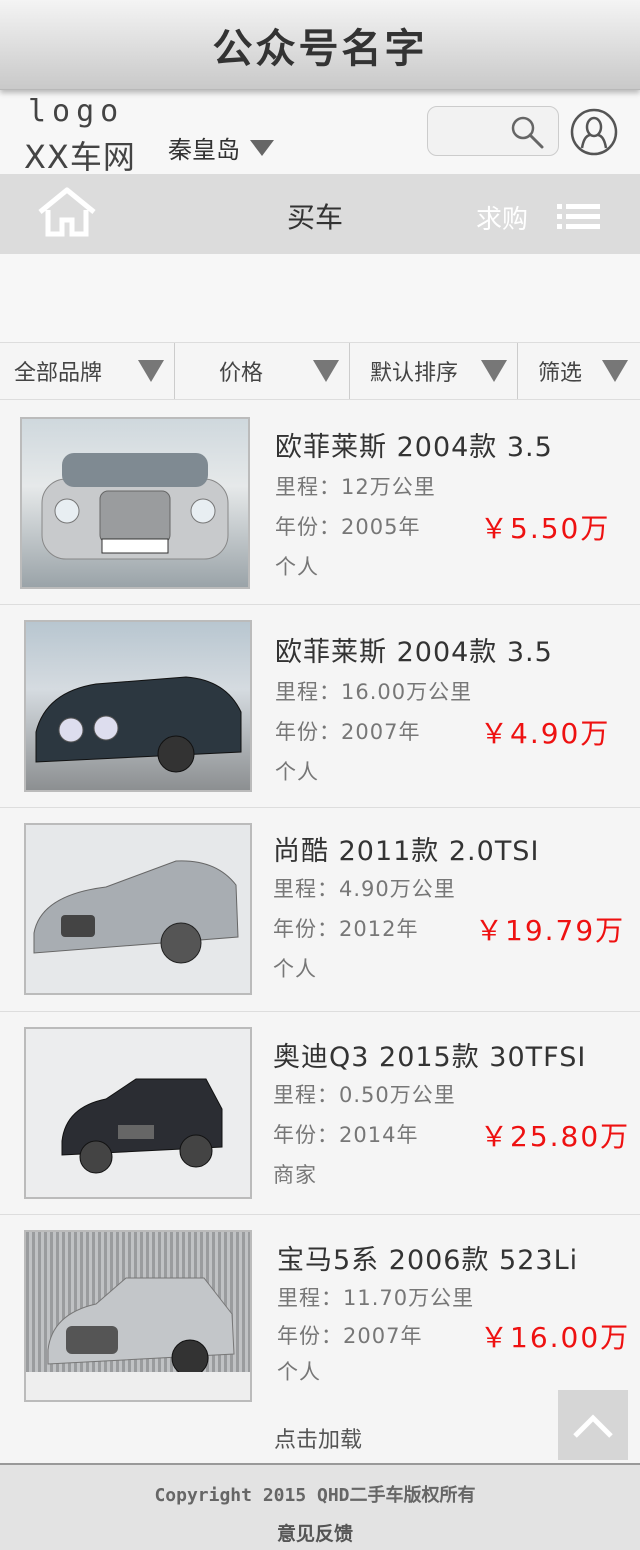 The image size is (640, 1550). I want to click on car-year: 年份：2014年, so click(346, 1135).